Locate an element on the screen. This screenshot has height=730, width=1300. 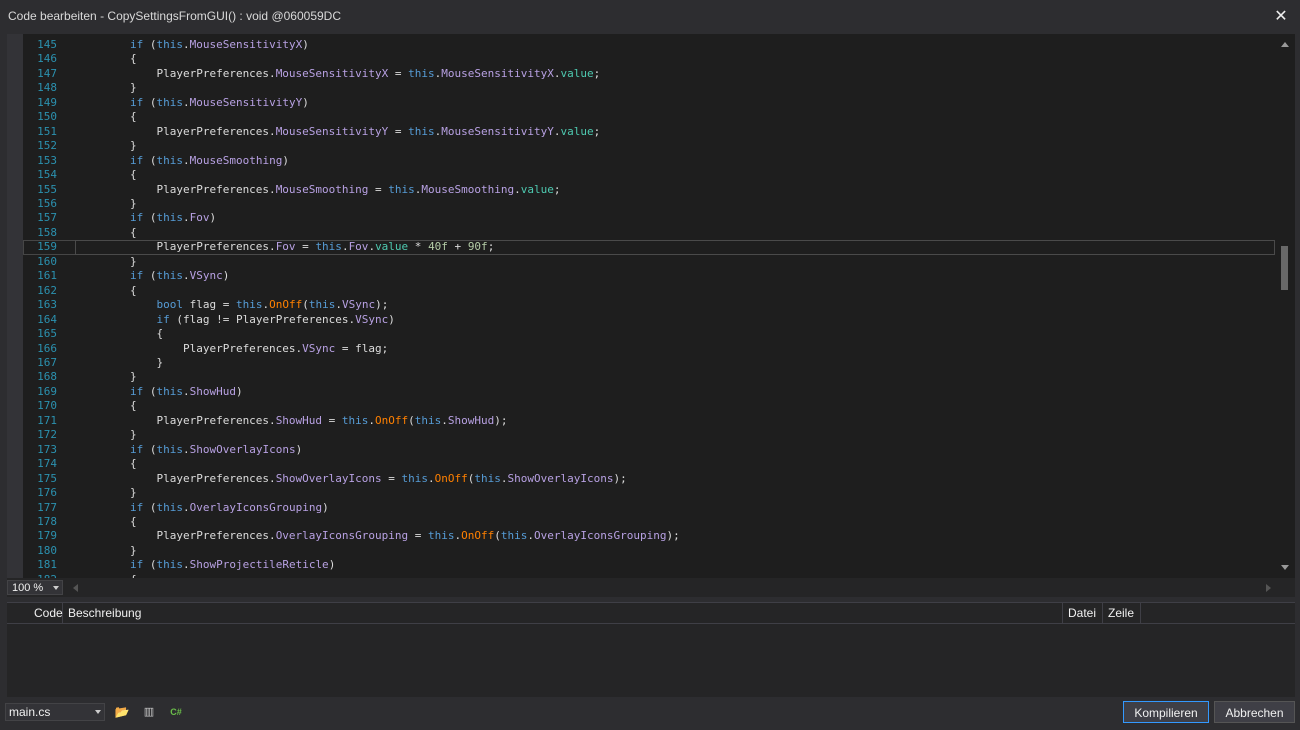
code-line: 156 } is located at coordinates (649, 204).